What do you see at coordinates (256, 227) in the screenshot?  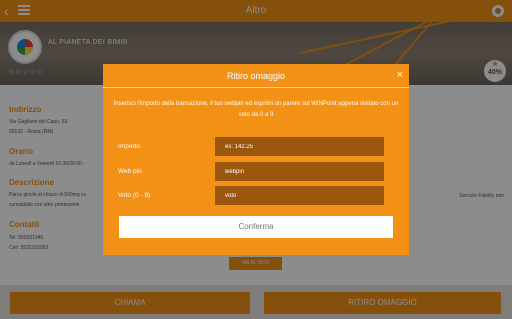 I see `confirm-button: Conferma` at bounding box center [256, 227].